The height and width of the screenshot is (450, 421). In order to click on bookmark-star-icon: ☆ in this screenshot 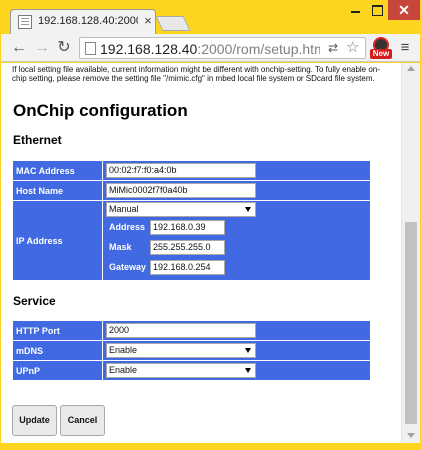, I will do `click(354, 48)`.